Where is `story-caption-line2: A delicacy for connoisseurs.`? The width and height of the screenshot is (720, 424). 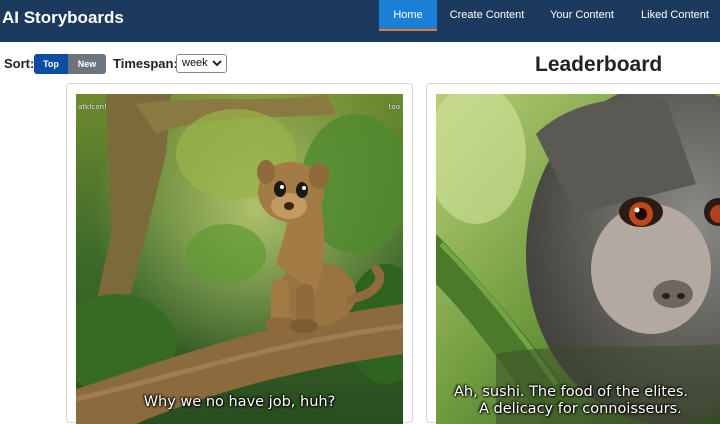
story-caption-line2: A delicacy for connoisseurs. is located at coordinates (580, 409).